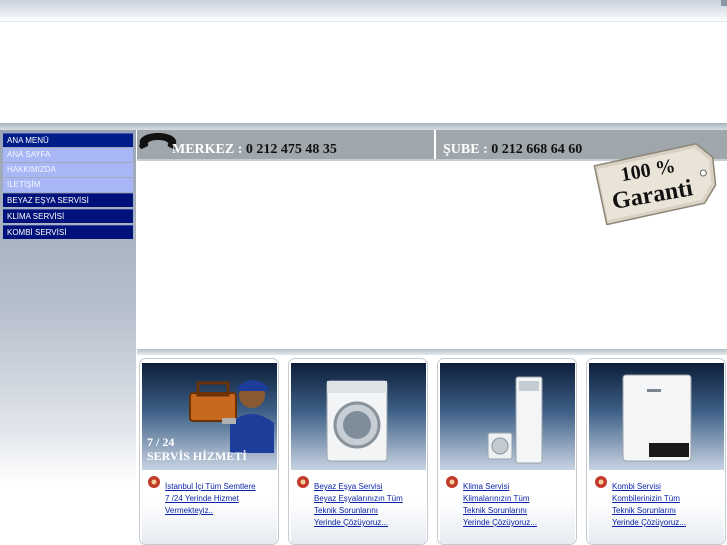 This screenshot has width=727, height=545. I want to click on card-link-line: Klimalarınızın Tüm, so click(496, 498).